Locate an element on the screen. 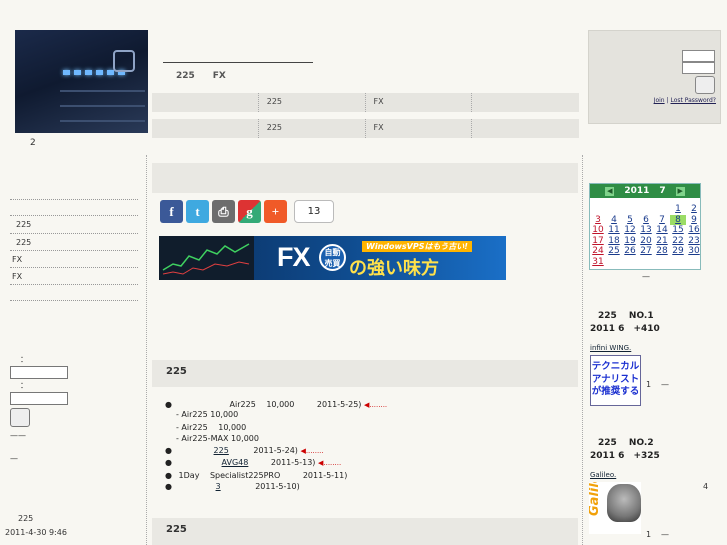  prev-month-icon: ◀ is located at coordinates (610, 191).